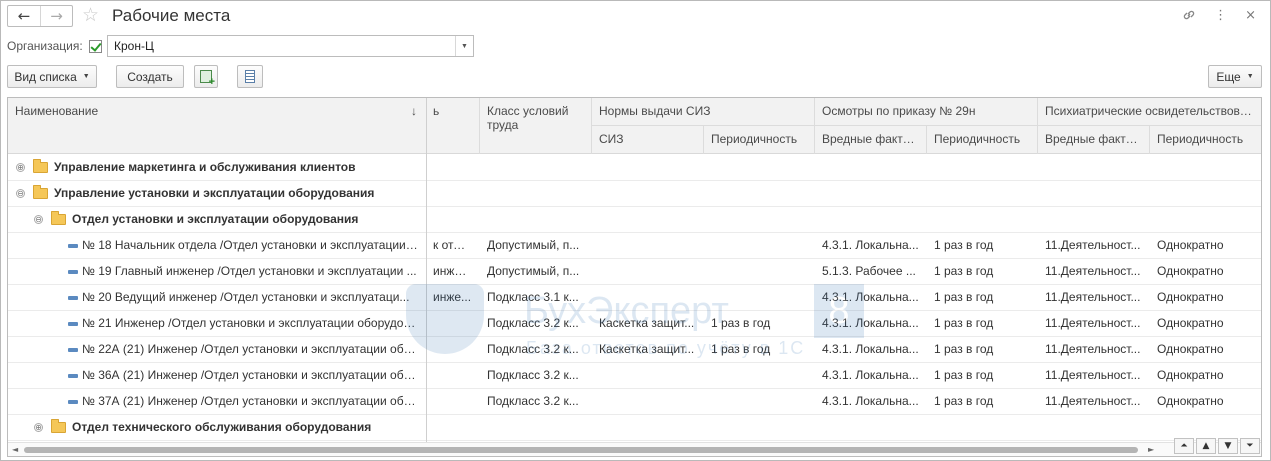 The width and height of the screenshot is (1271, 461). What do you see at coordinates (52, 76) in the screenshot?
I see `view-list-button: Вид списка ▼` at bounding box center [52, 76].